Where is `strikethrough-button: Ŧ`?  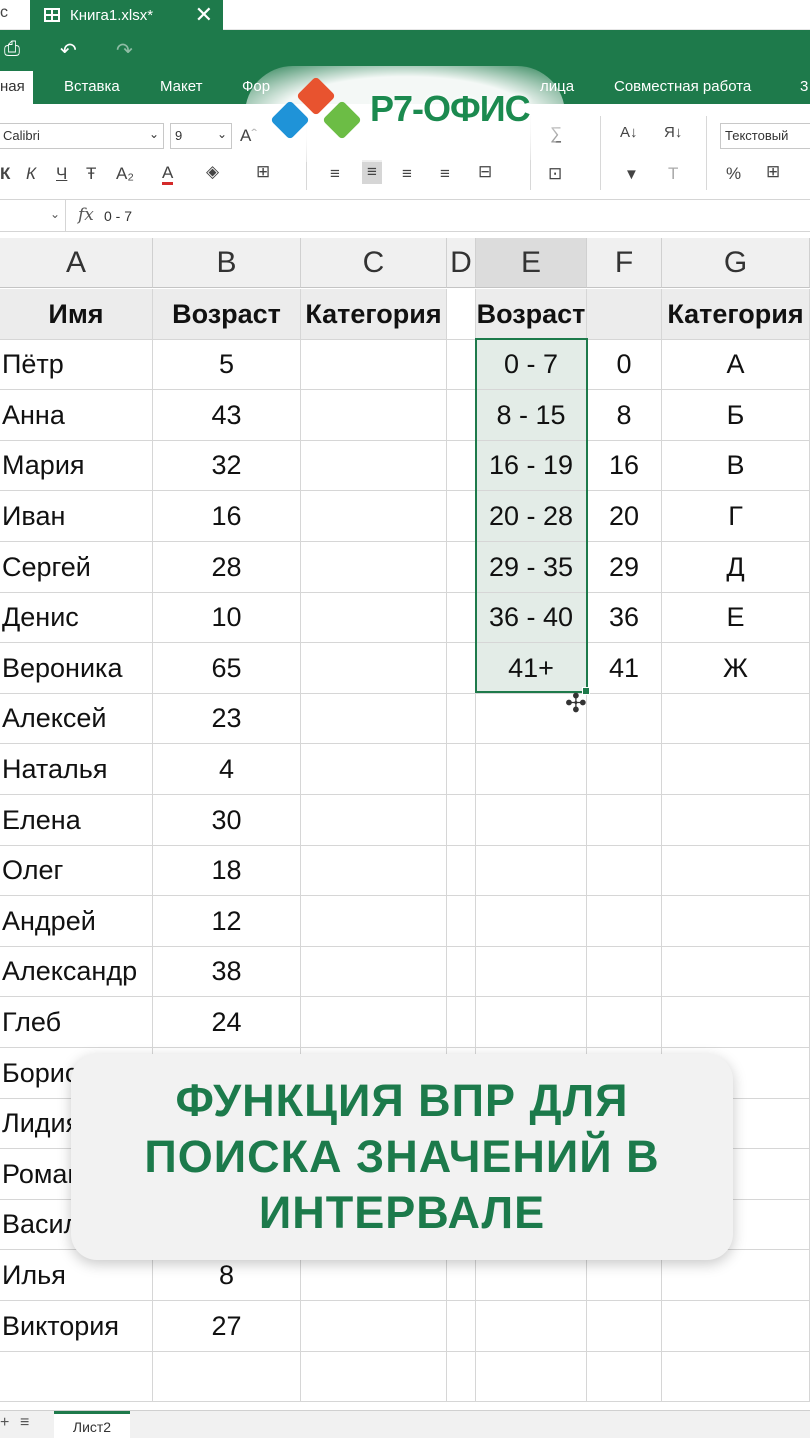 strikethrough-button: Ŧ is located at coordinates (91, 174).